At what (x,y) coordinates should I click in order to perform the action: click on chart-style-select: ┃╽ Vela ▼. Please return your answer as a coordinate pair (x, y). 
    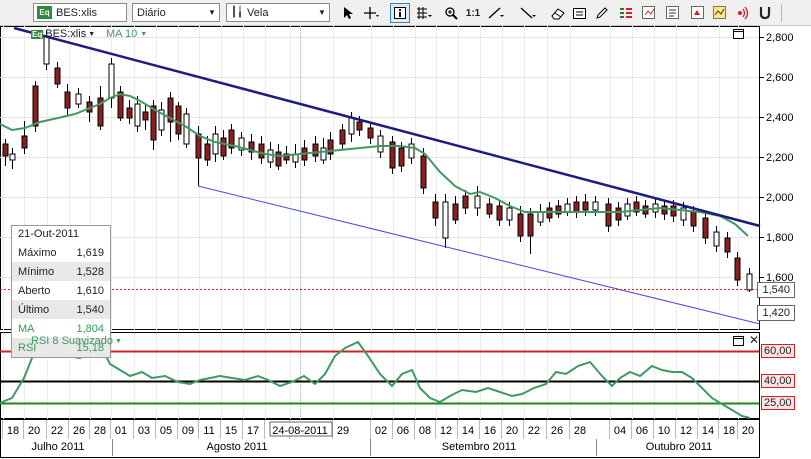
    Looking at the image, I should click on (278, 12).